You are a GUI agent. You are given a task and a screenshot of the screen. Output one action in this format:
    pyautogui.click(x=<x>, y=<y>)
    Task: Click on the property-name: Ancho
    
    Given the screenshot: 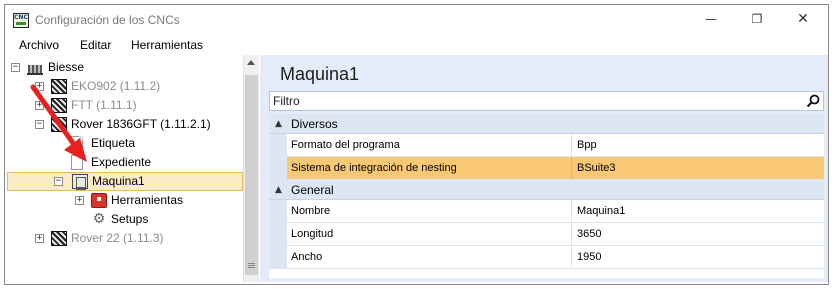 What is the action you would take?
    pyautogui.click(x=307, y=257)
    